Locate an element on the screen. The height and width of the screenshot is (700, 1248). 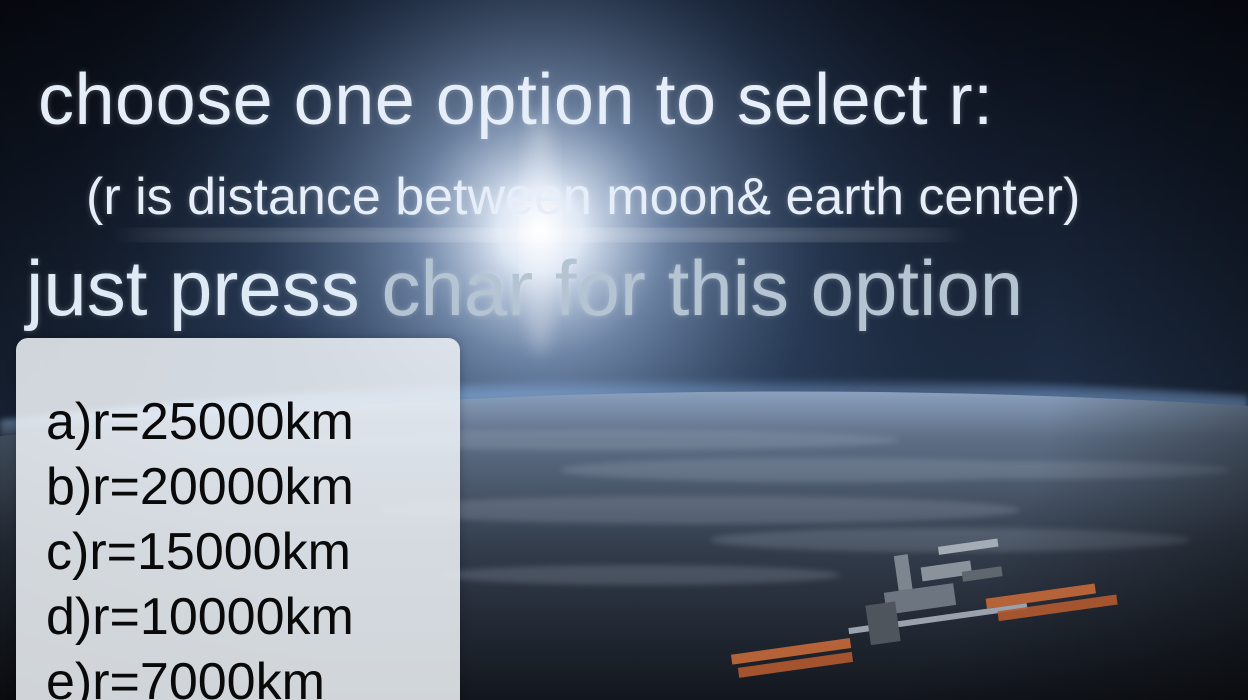
option-e: e)r=7000km is located at coordinates (200, 675).